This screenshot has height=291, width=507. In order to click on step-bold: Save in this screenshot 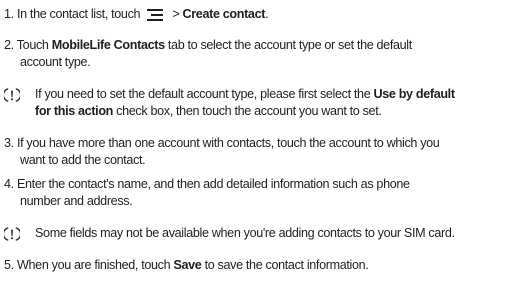, I will do `click(187, 265)`.